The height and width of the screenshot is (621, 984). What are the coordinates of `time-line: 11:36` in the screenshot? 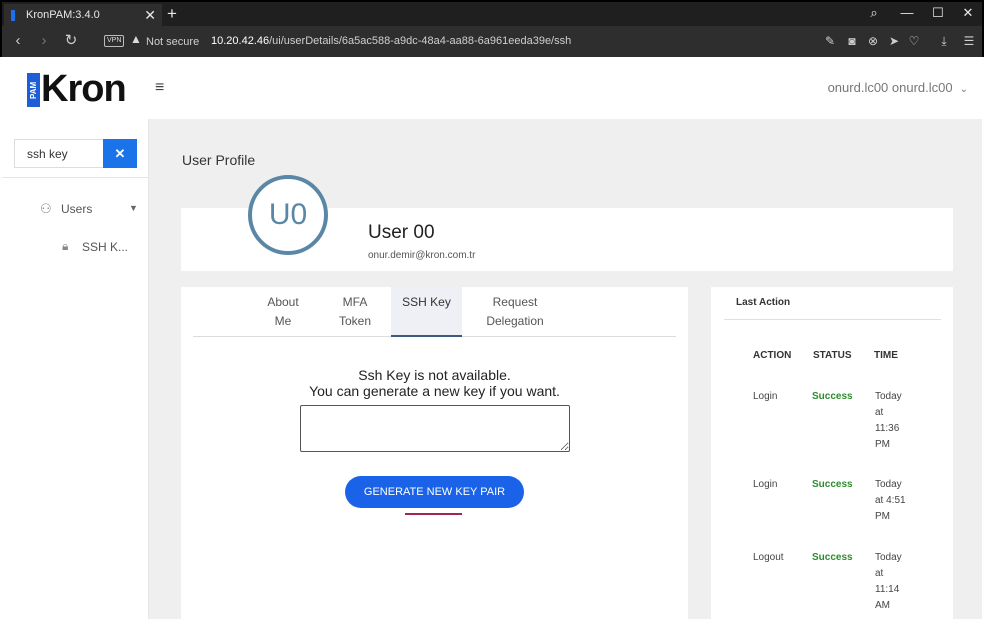 It's located at (887, 428).